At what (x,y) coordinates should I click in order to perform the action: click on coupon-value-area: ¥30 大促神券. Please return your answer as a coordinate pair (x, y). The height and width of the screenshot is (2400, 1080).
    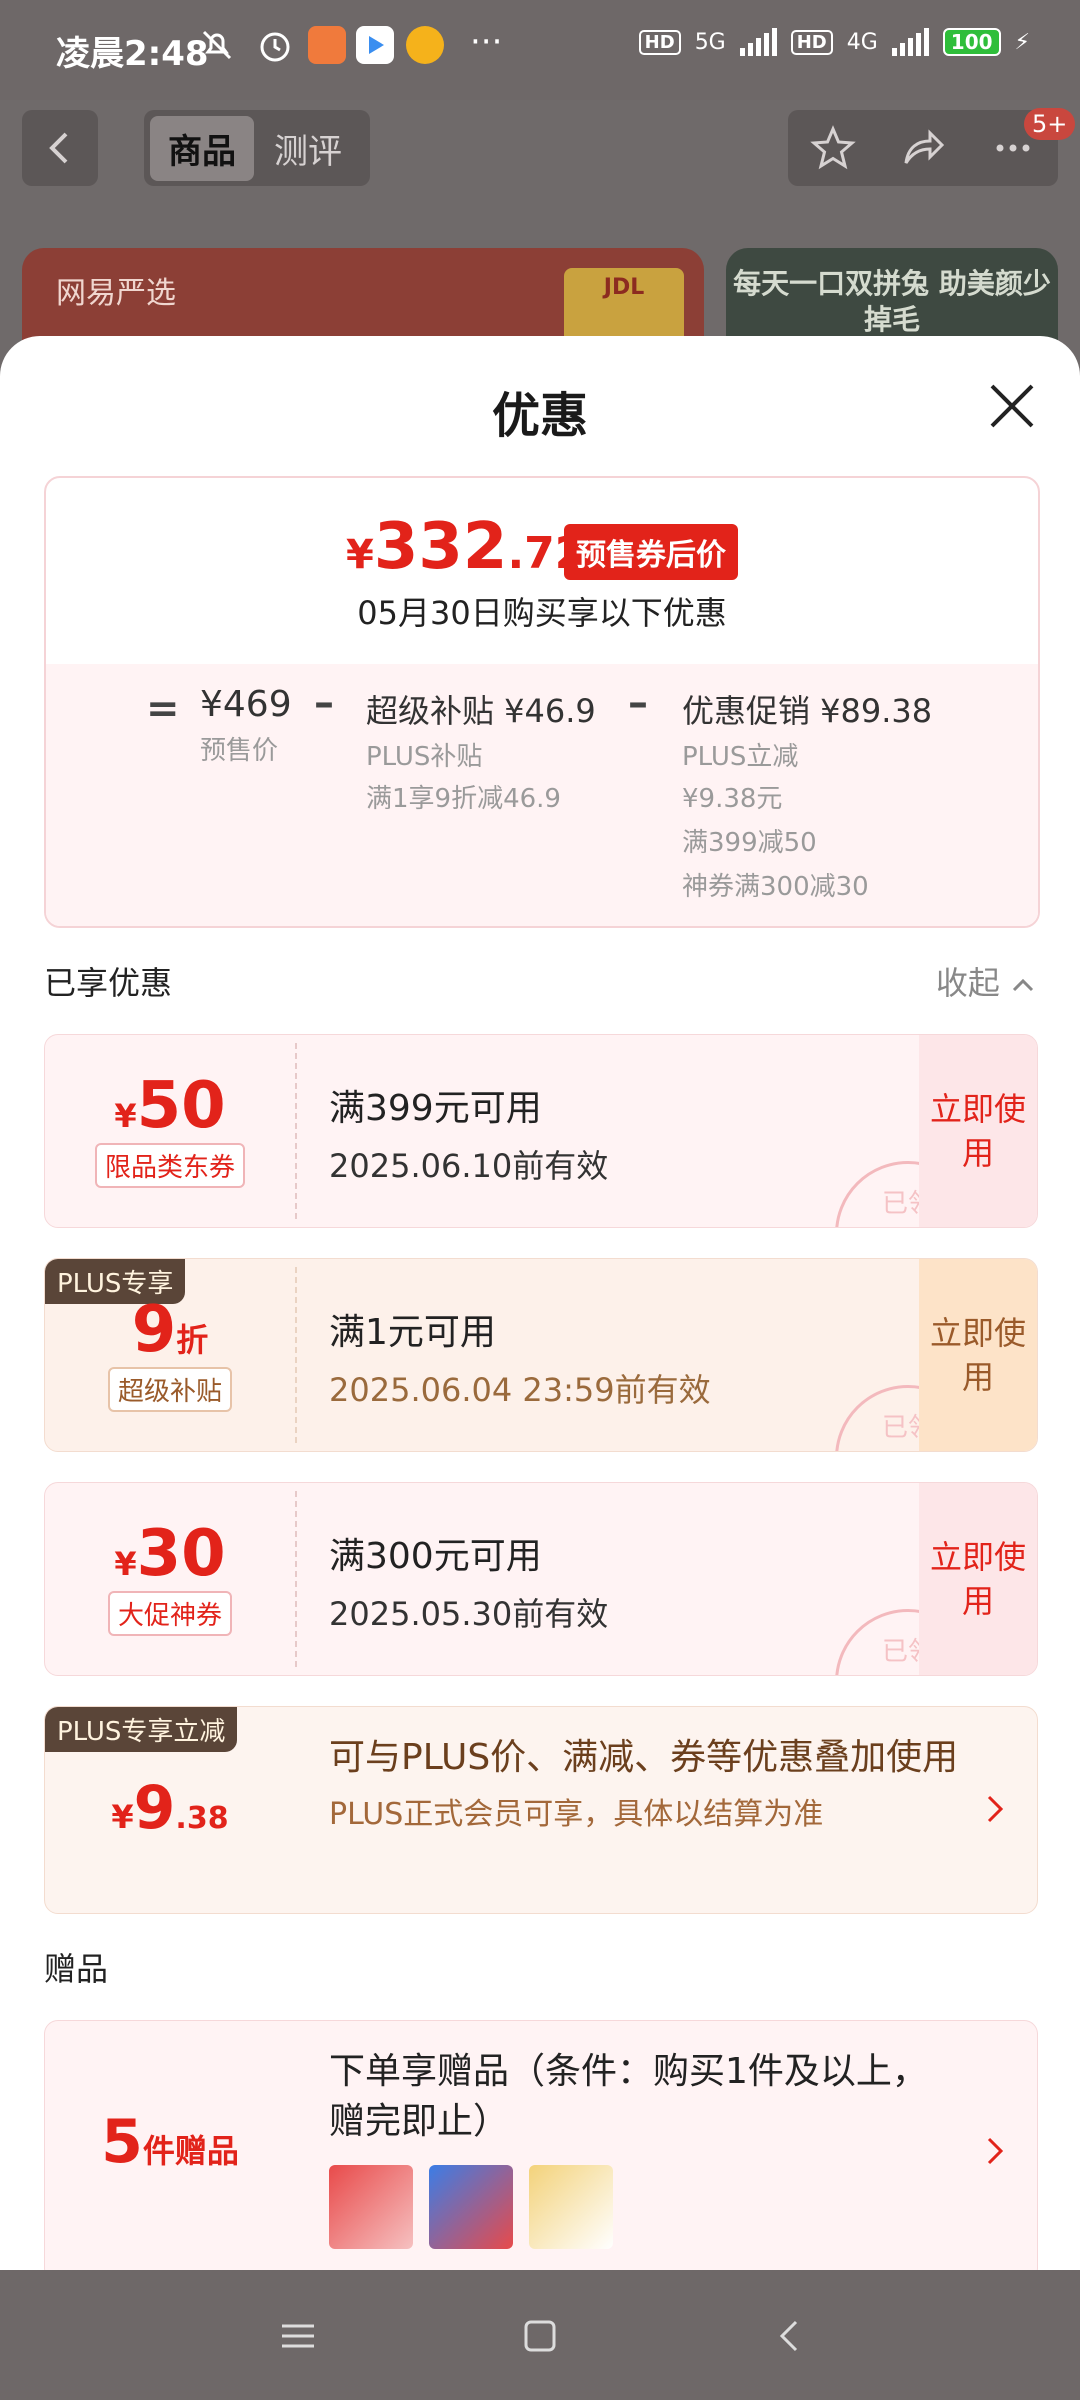
    Looking at the image, I should click on (170, 1579).